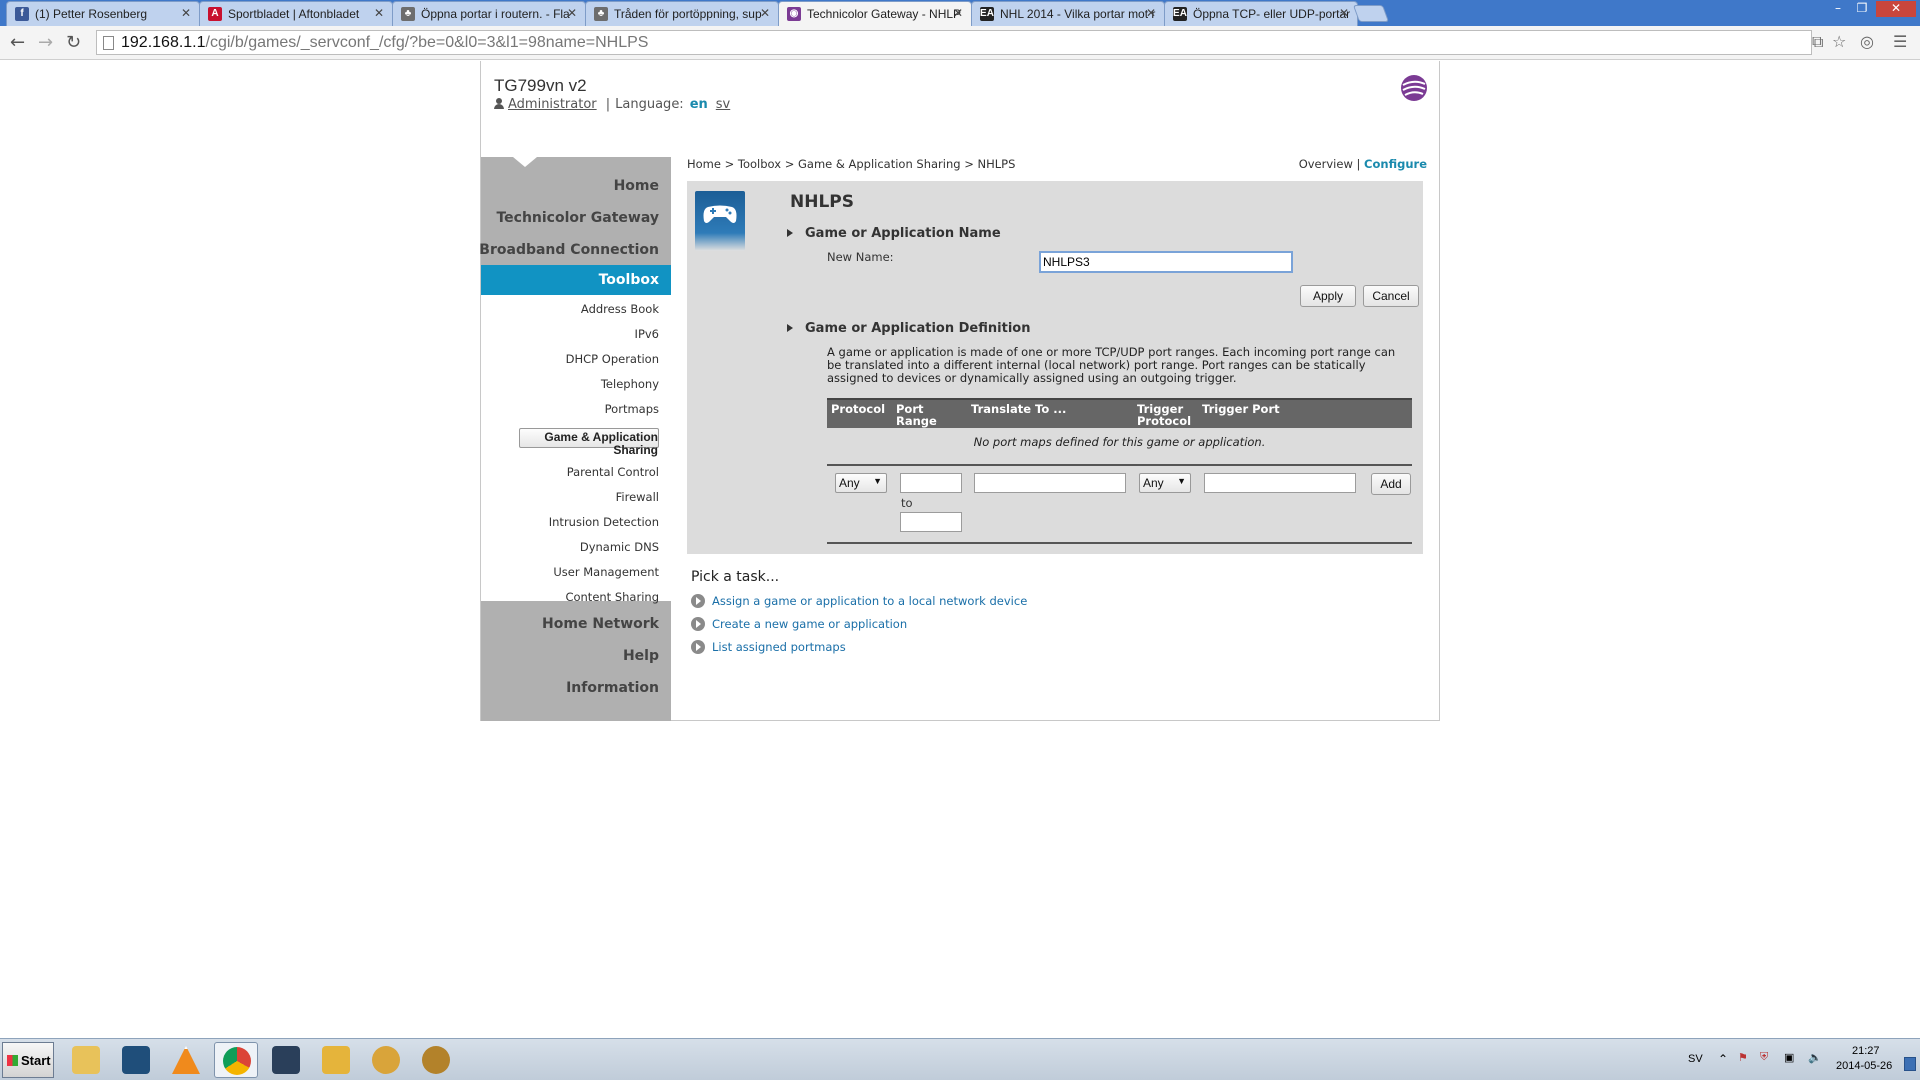 Image resolution: width=1920 pixels, height=1080 pixels. Describe the element at coordinates (790, 233) in the screenshot. I see `expand-arrow-icon` at that location.